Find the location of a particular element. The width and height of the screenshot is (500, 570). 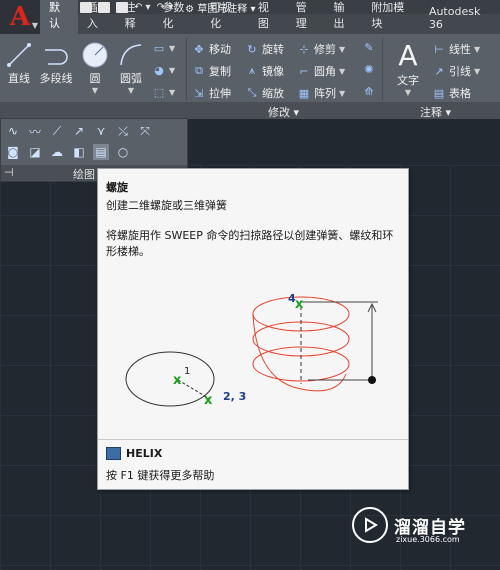

tab-output: 输出 is located at coordinates (344, 17).